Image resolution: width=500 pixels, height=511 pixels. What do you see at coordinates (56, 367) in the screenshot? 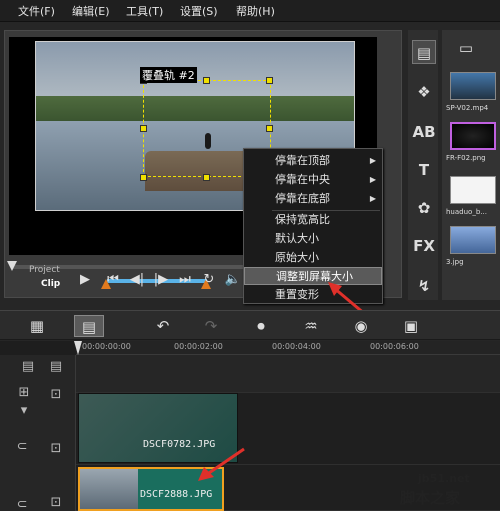
I see `chapter-icon: ▤` at bounding box center [56, 367].